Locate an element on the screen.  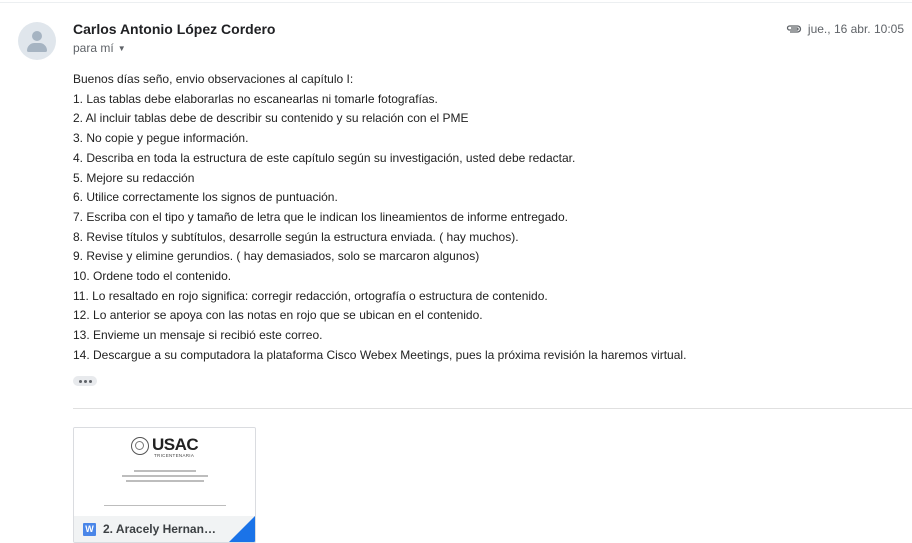
university-seal-icon is located at coordinates (140, 446).